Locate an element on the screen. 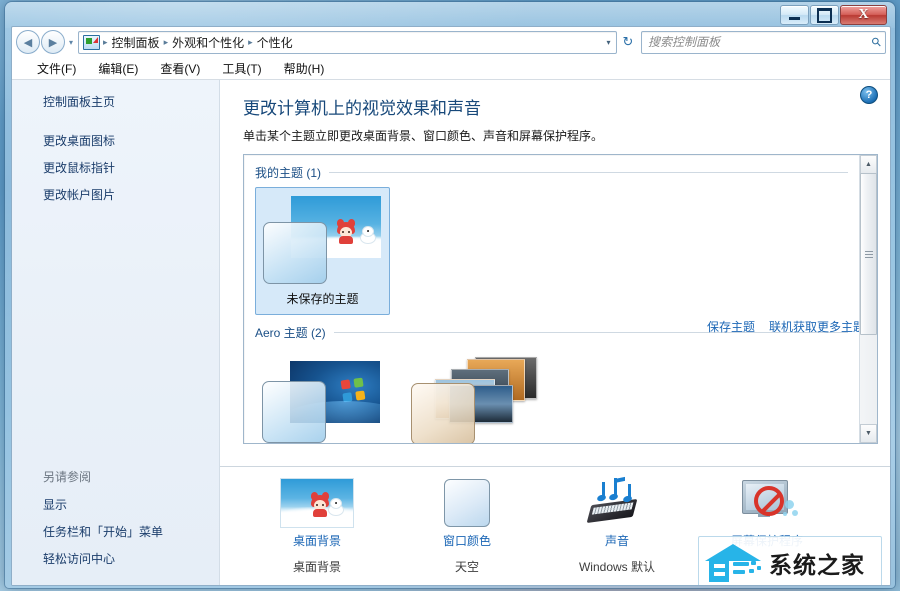  breadcrumb-appearance: 外观和个性化 is located at coordinates (208, 42).